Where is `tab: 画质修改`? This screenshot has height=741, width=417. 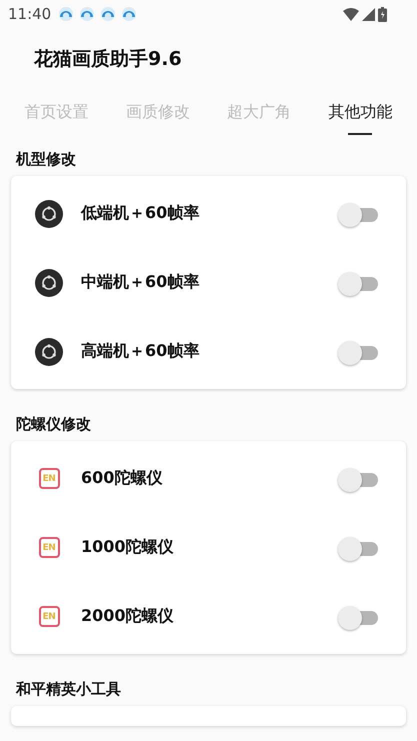
tab: 画质修改 is located at coordinates (158, 114).